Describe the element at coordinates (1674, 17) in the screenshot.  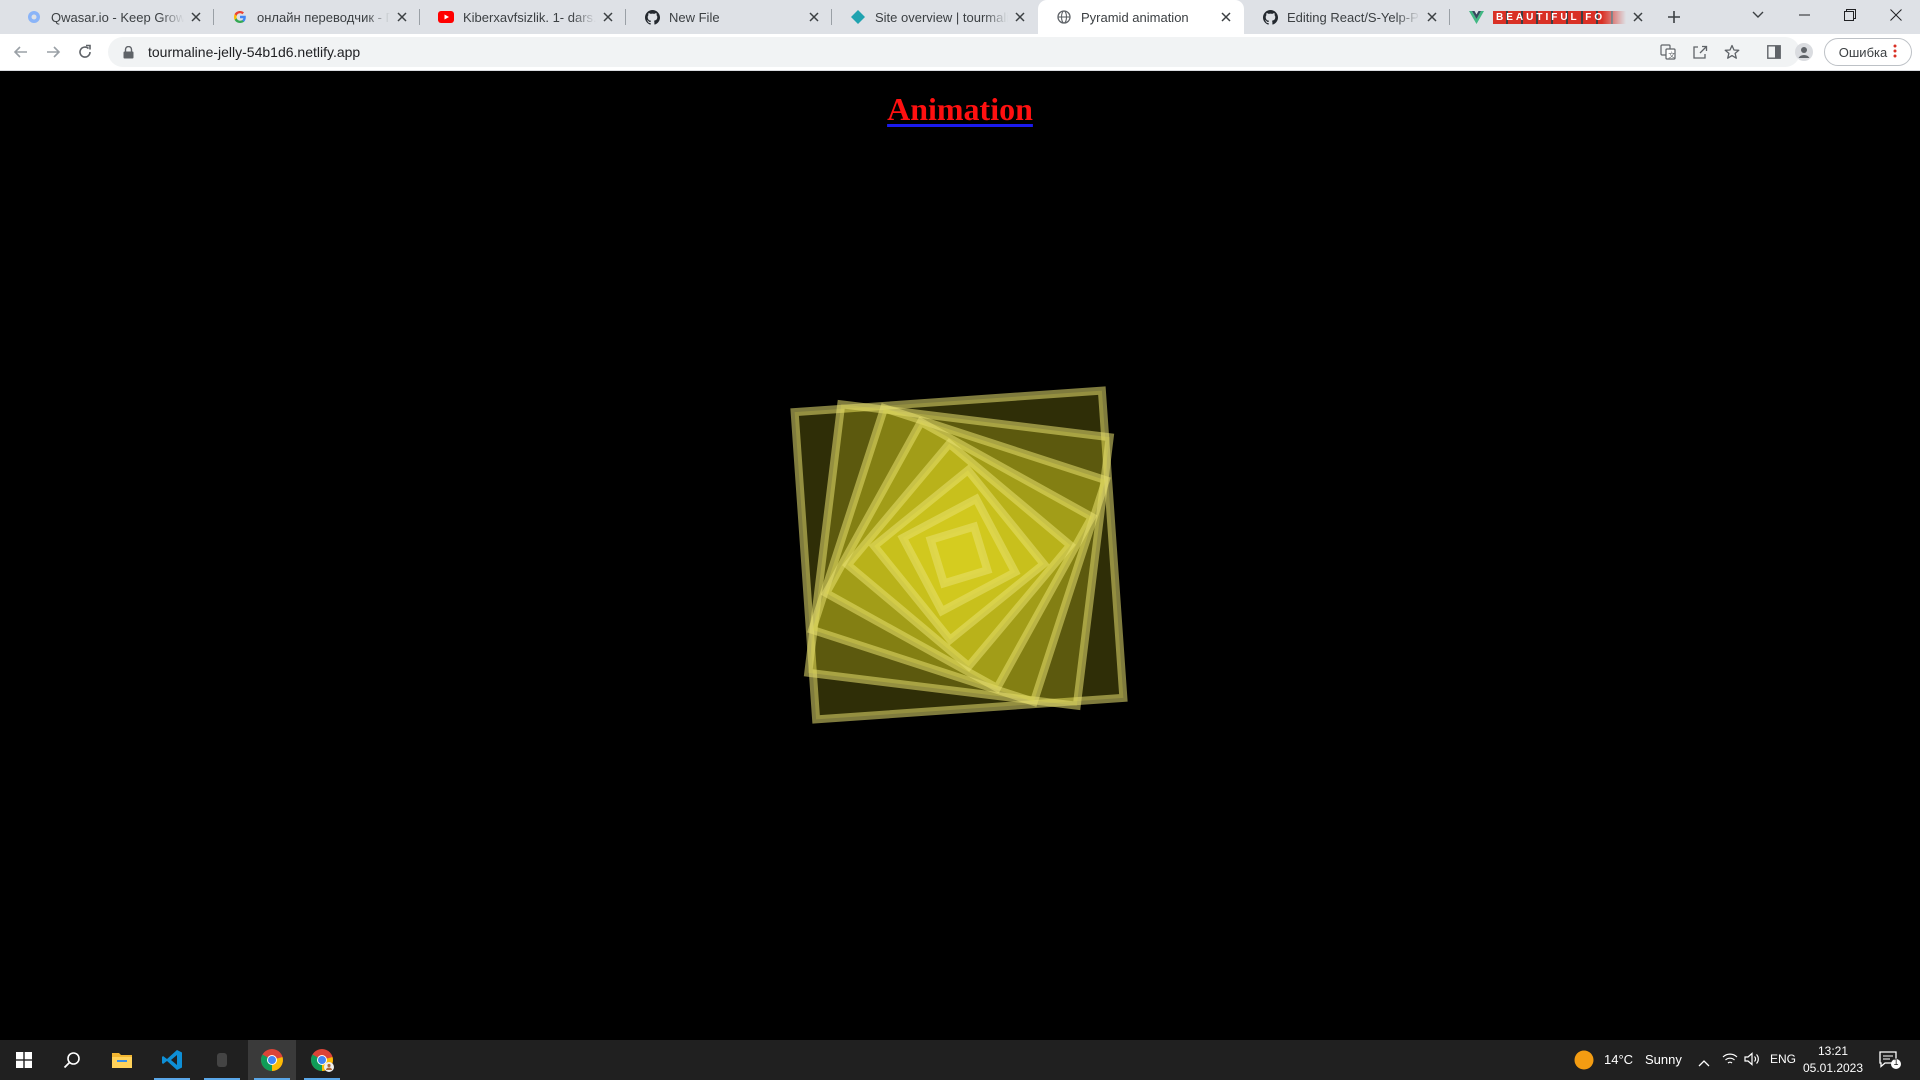
I see `new-tab-button` at that location.